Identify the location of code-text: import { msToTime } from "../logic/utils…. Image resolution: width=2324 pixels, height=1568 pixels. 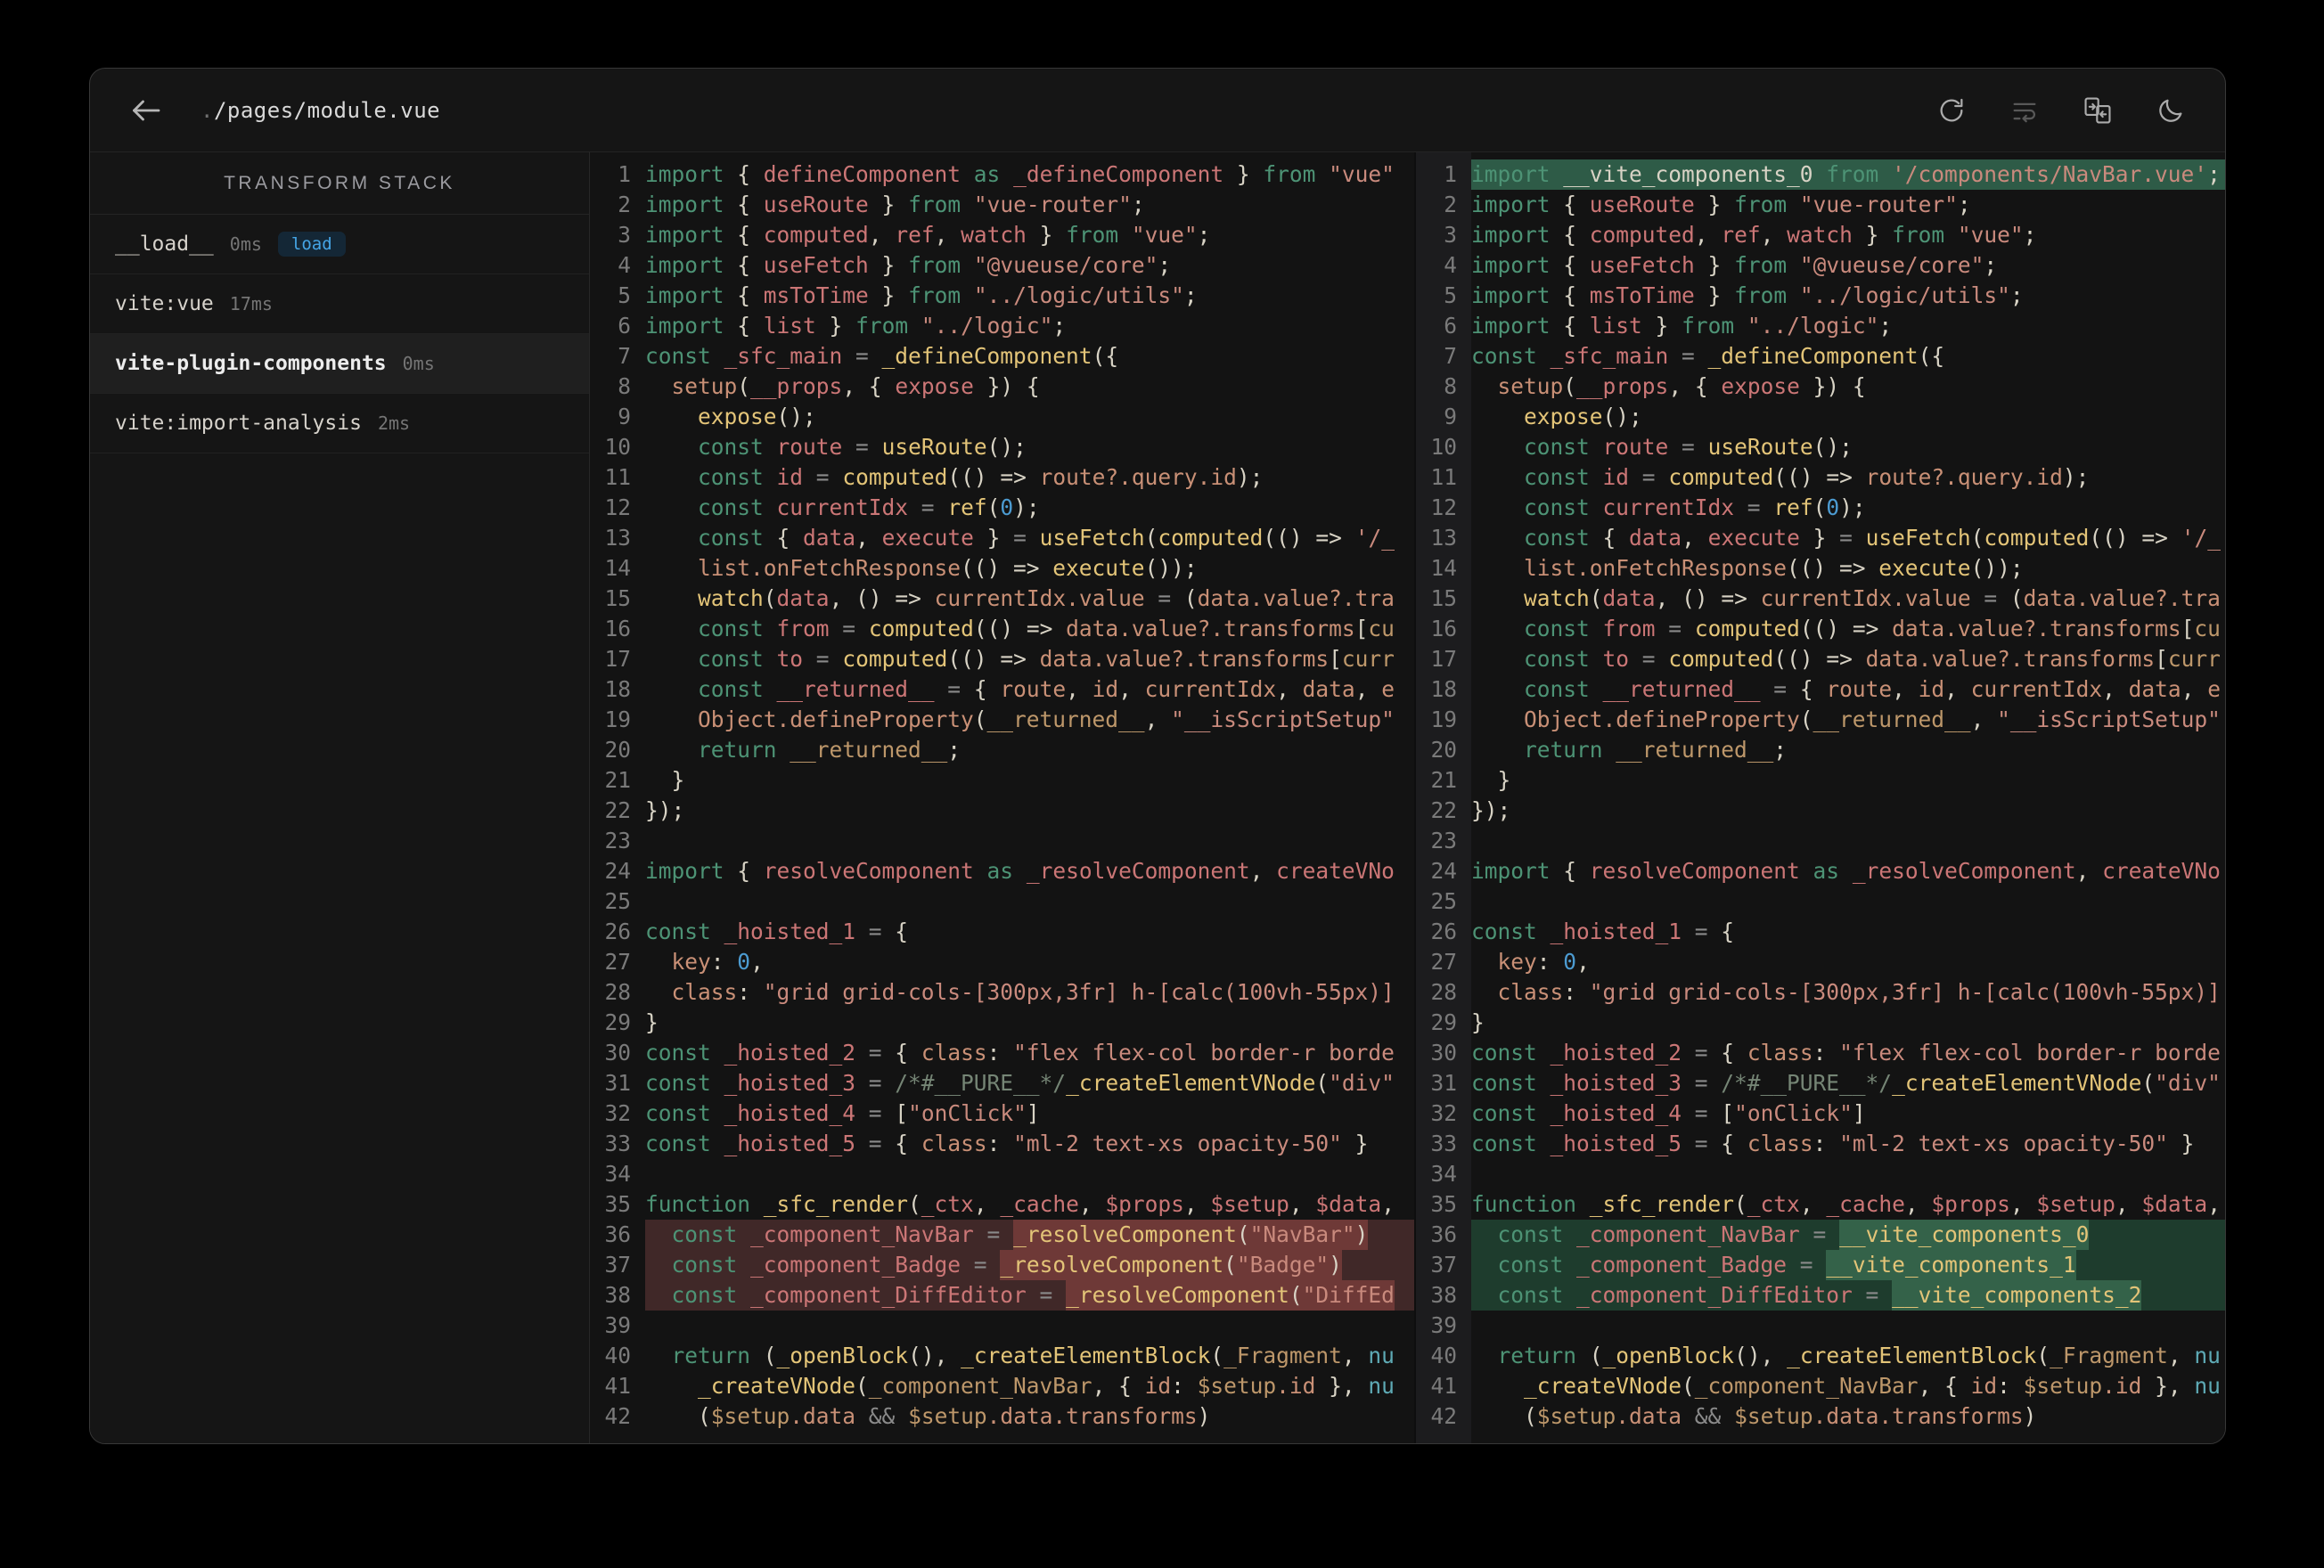
(1747, 295).